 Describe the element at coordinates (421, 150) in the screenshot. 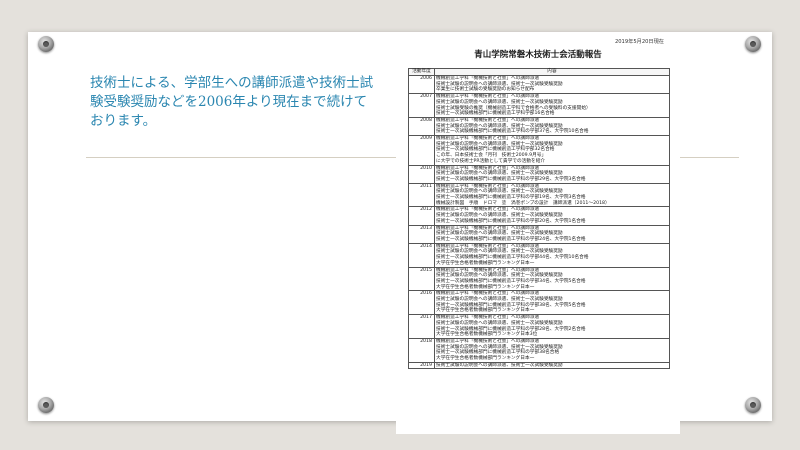

I see `row-year: 2009` at that location.